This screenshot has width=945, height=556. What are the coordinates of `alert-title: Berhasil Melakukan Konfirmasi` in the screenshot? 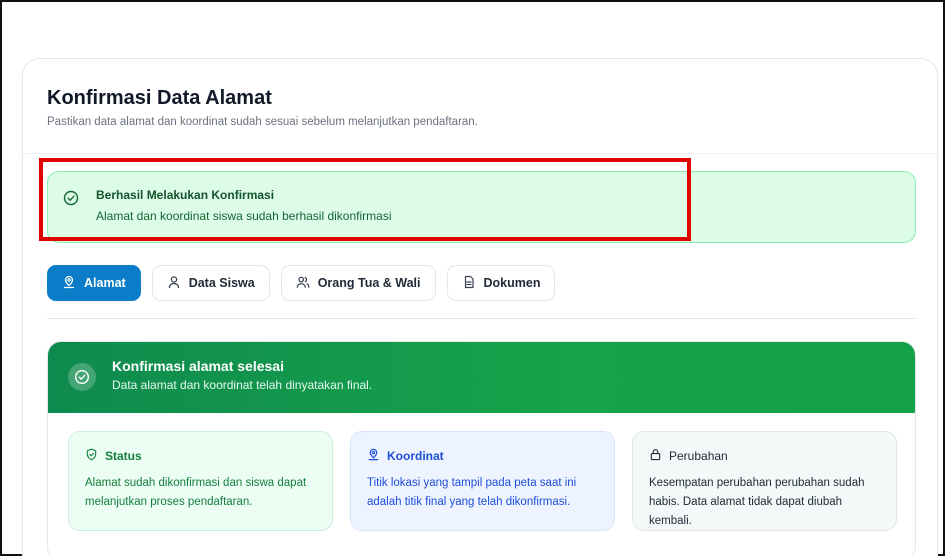 It's located at (185, 195).